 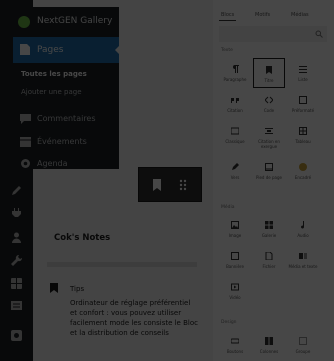 I want to click on block-paragraph: Paragraphe, so click(x=235, y=73).